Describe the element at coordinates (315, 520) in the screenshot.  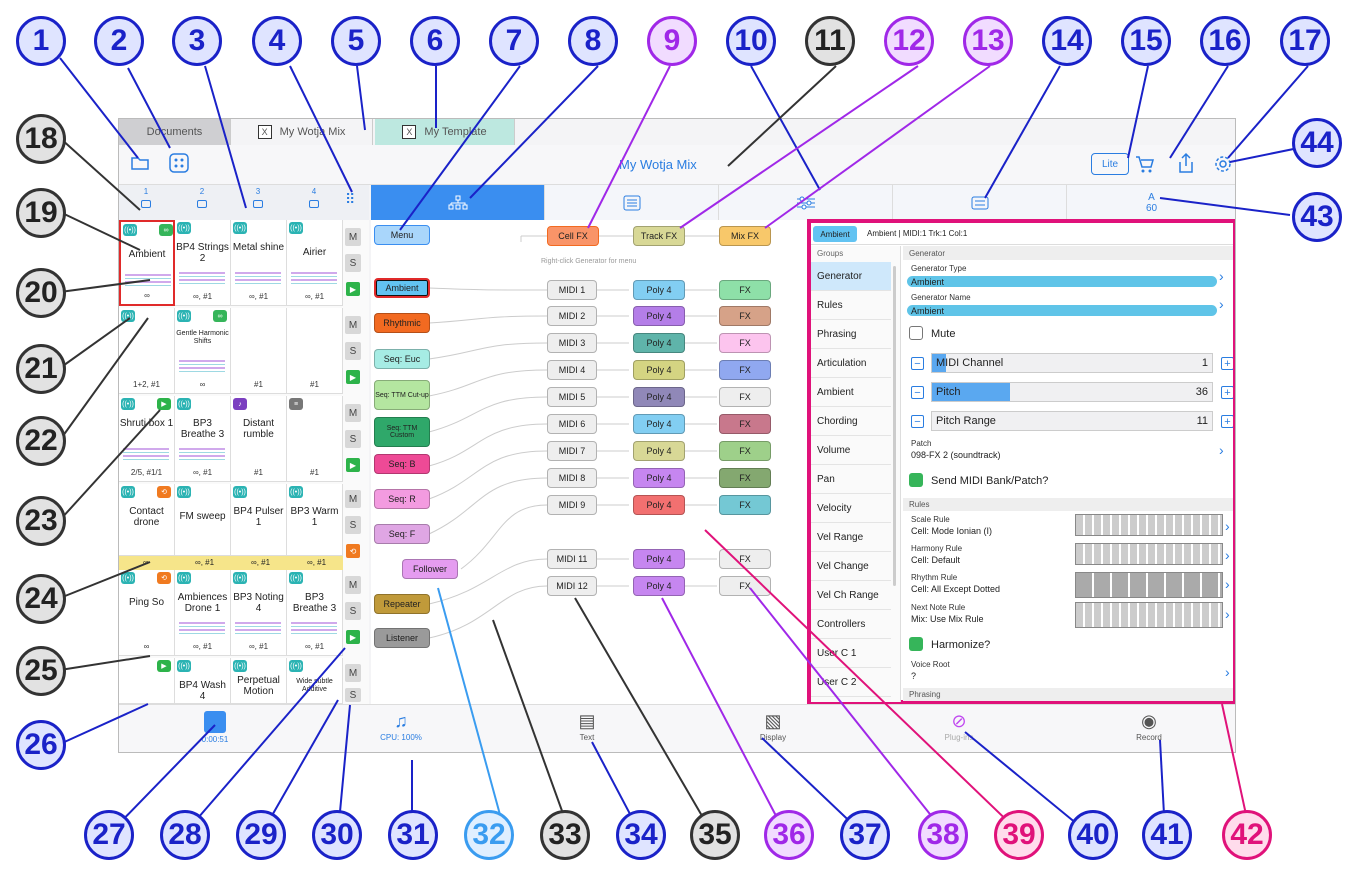
I see `cell-tile: ((•)) BP3 Warm 1` at that location.